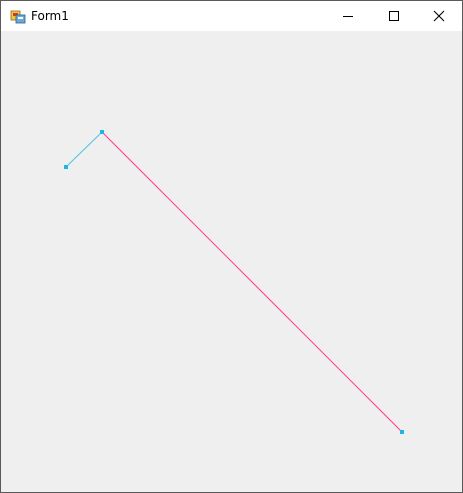 Image resolution: width=463 pixels, height=493 pixels. I want to click on maximize-button, so click(394, 16).